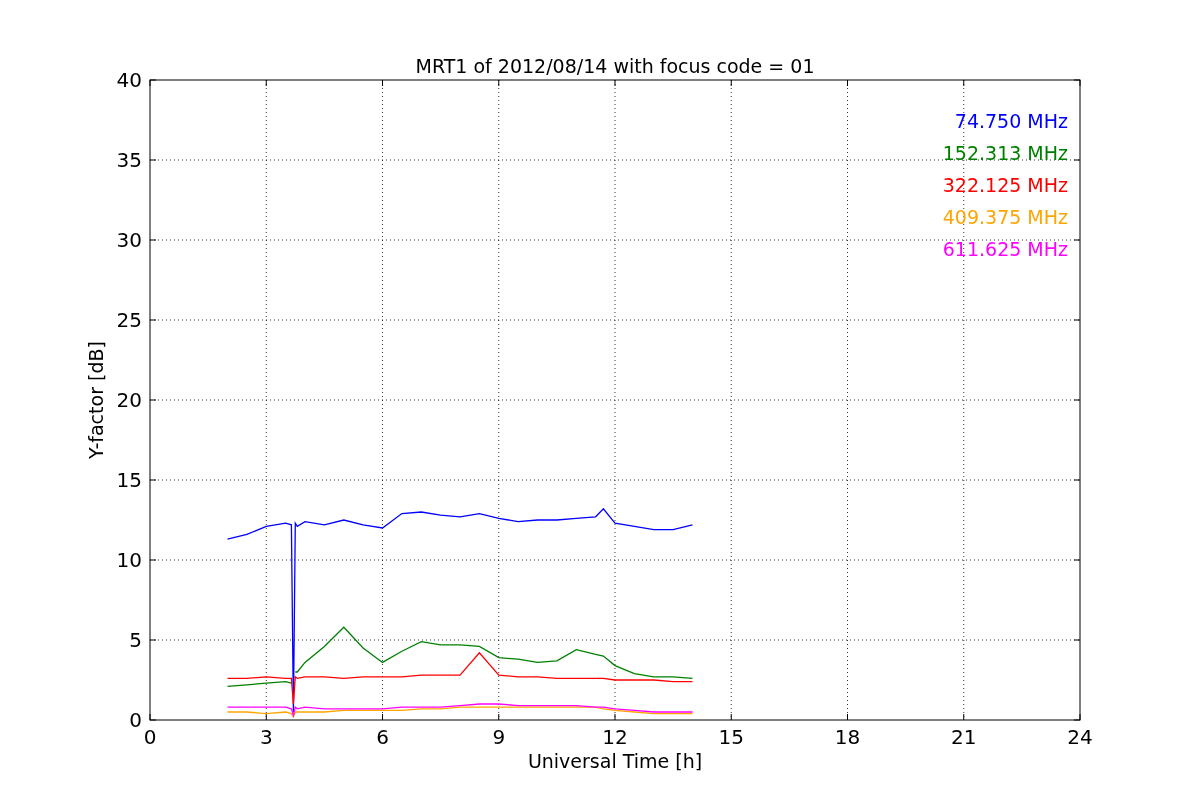 The height and width of the screenshot is (800, 1200). What do you see at coordinates (129, 320) in the screenshot?
I see `y-tick-label: 25` at bounding box center [129, 320].